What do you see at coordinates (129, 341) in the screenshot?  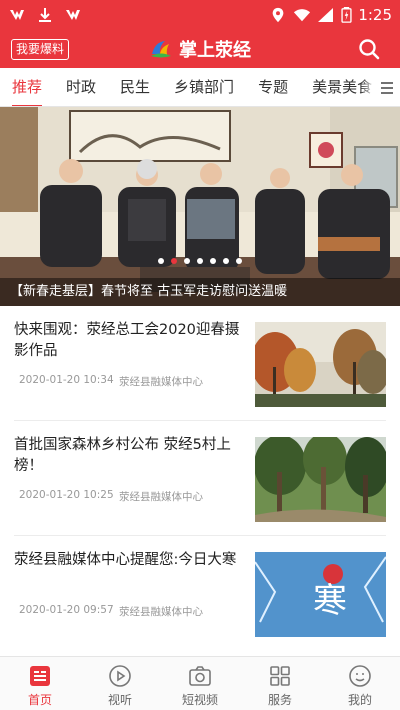 I see `news-title: 快来围观：荥经总工会2020迎春摄影作品` at bounding box center [129, 341].